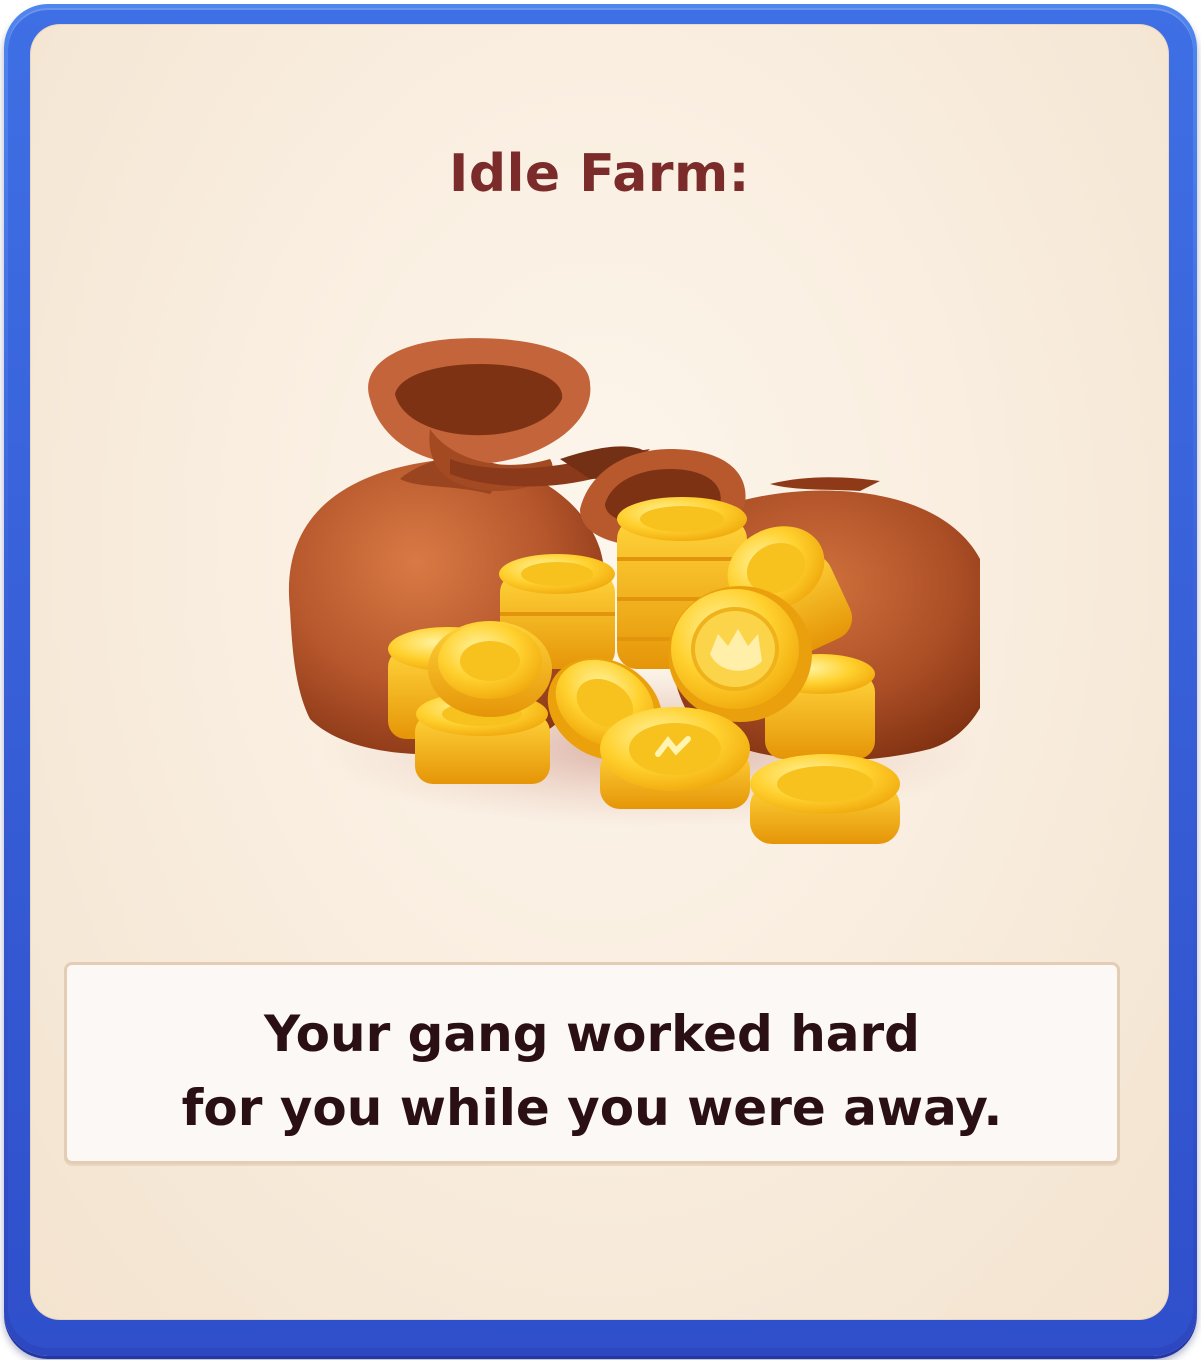 The width and height of the screenshot is (1201, 1360). I want to click on dialog-title: Idle Farm:, so click(599, 174).